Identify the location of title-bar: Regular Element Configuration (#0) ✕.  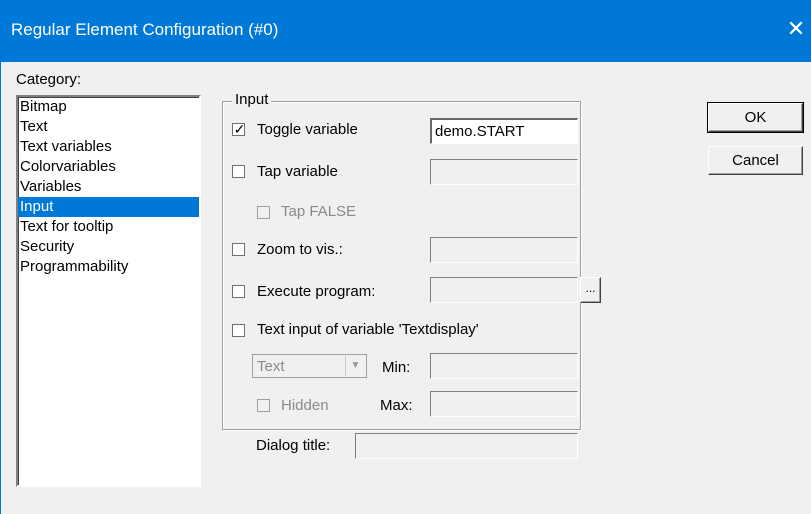
(405, 31).